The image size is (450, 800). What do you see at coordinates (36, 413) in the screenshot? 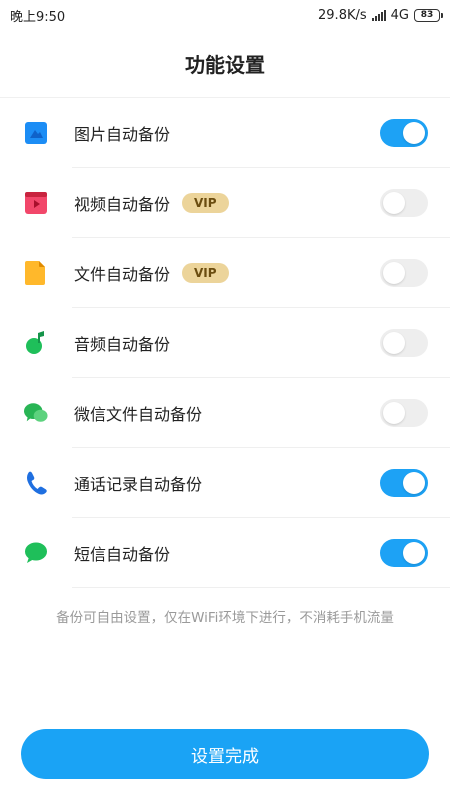
I see `wechat-icon` at bounding box center [36, 413].